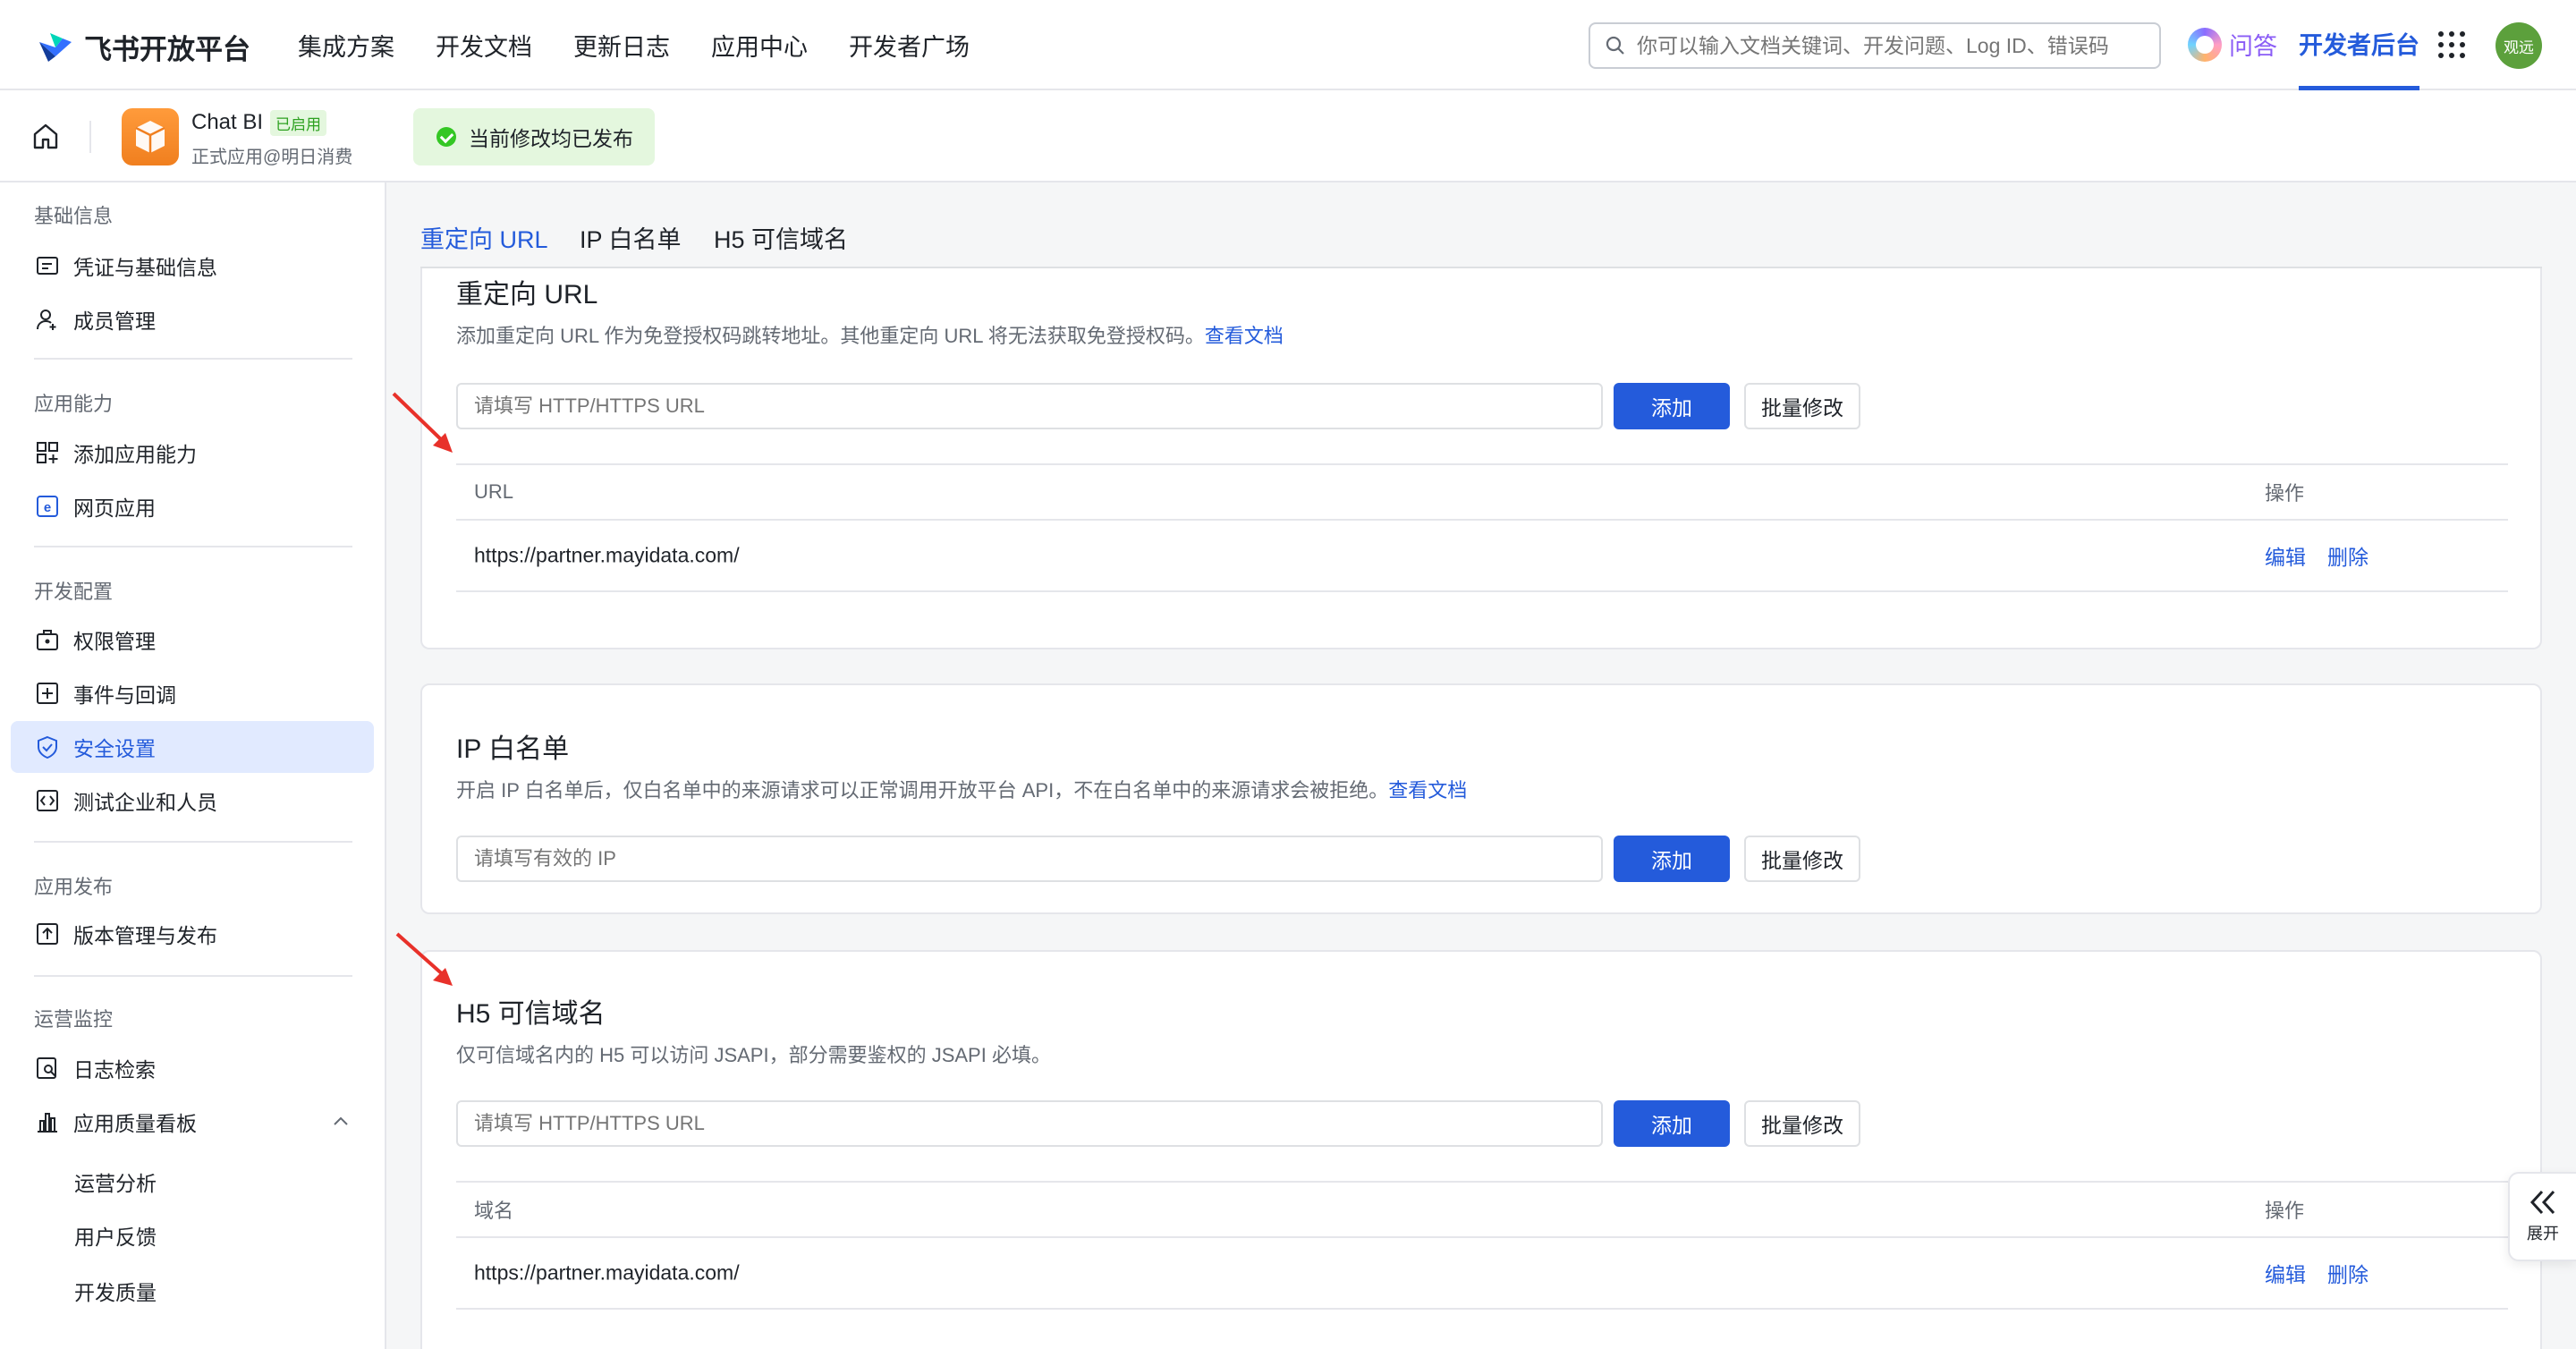 The width and height of the screenshot is (2576, 1349). Describe the element at coordinates (47, 934) in the screenshot. I see `upload-box-icon` at that location.